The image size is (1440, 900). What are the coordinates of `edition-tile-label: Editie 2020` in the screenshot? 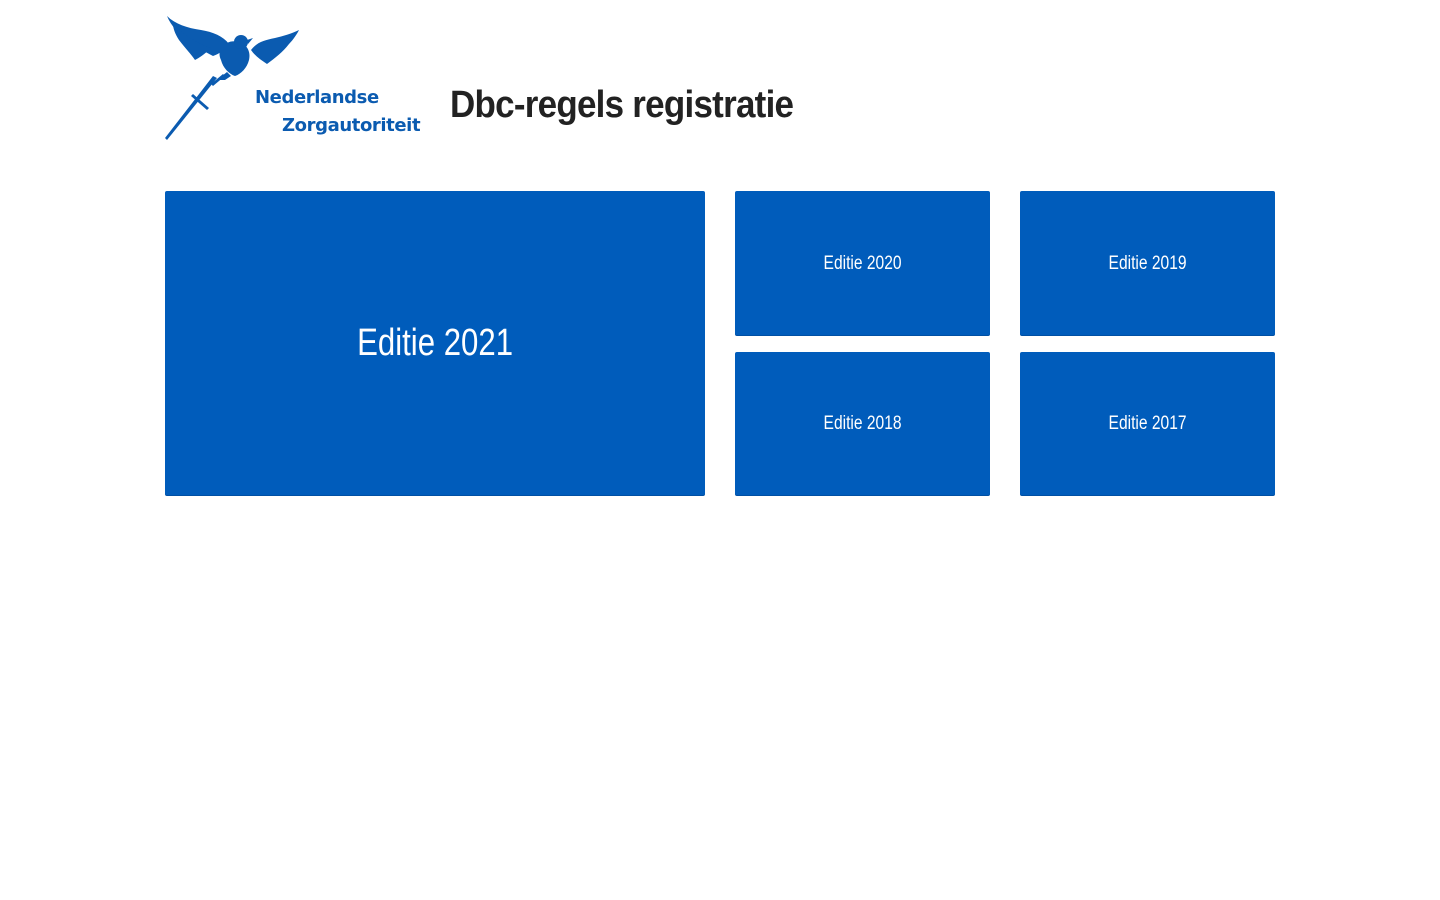 It's located at (862, 263).